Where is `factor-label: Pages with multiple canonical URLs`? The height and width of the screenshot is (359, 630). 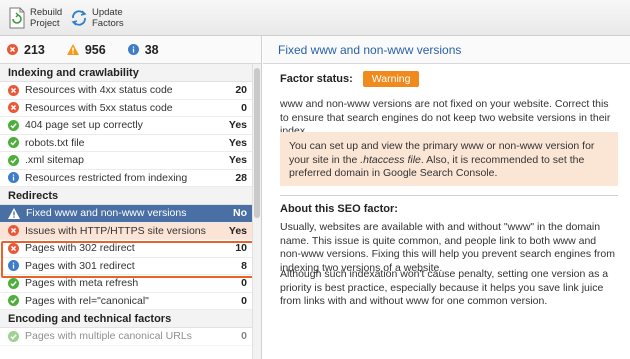 factor-label: Pages with multiple canonical URLs is located at coordinates (108, 336).